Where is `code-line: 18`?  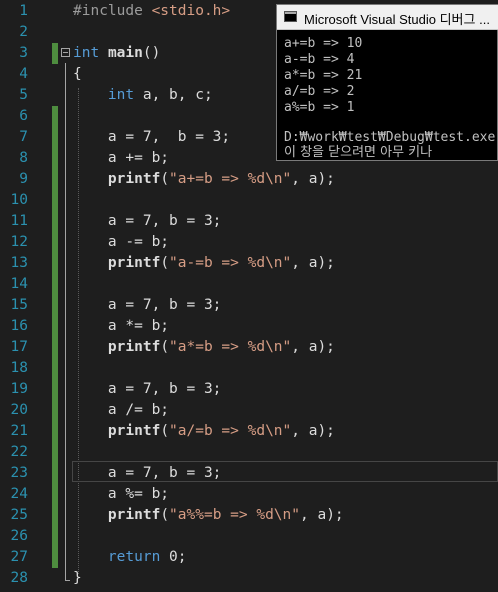
code-line: 18 is located at coordinates (249, 368).